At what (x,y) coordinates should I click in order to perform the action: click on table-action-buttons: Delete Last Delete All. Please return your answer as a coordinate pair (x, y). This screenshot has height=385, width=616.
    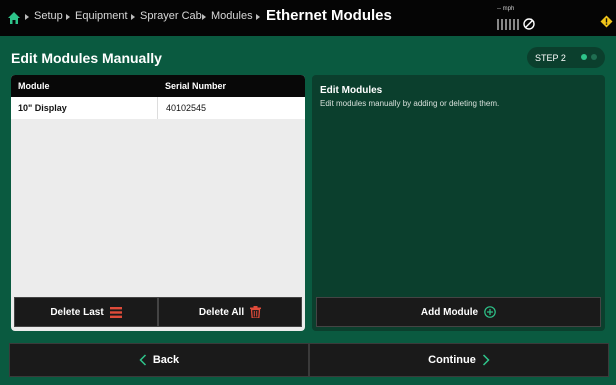
    Looking at the image, I should click on (158, 312).